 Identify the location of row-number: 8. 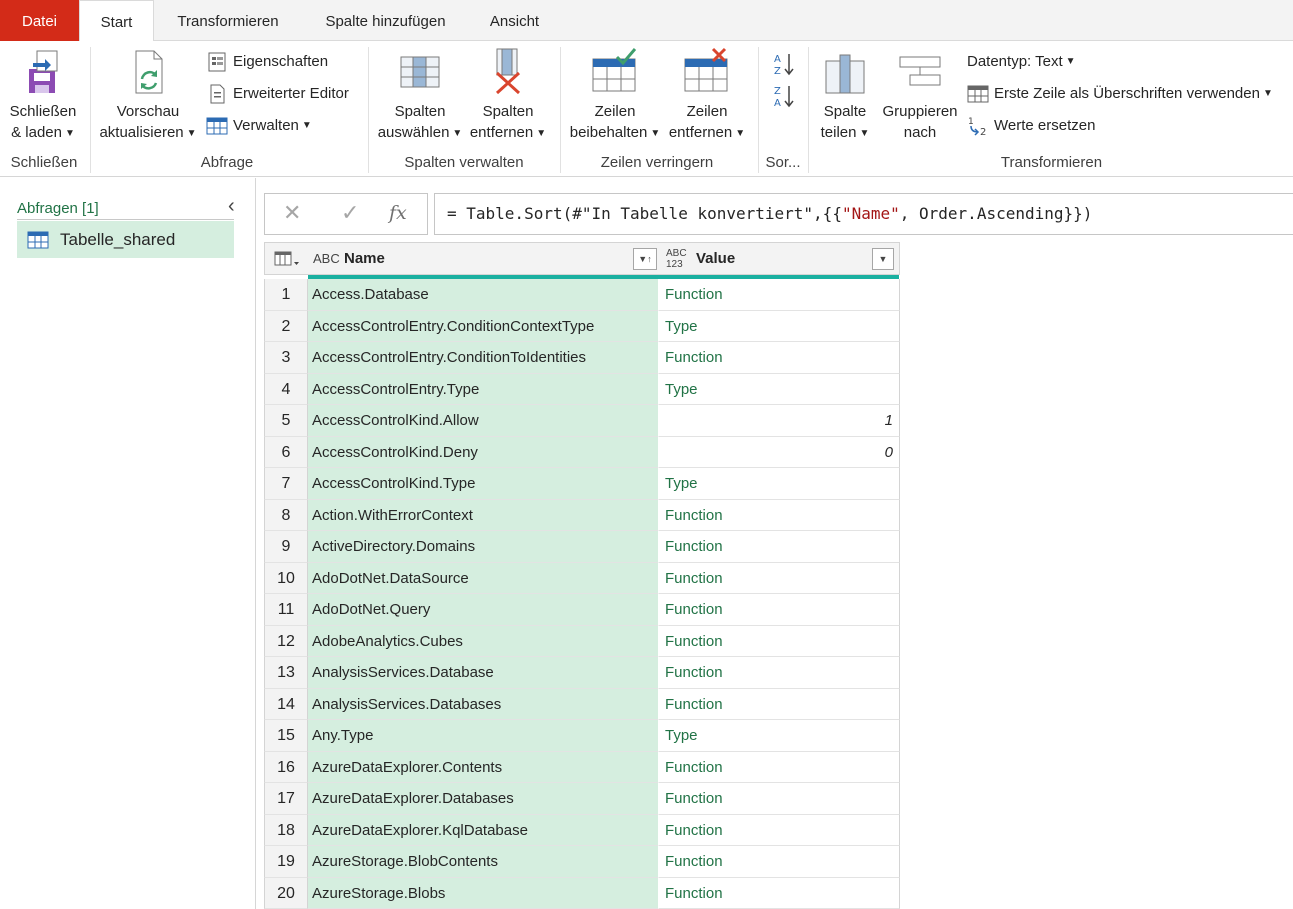
(286, 515).